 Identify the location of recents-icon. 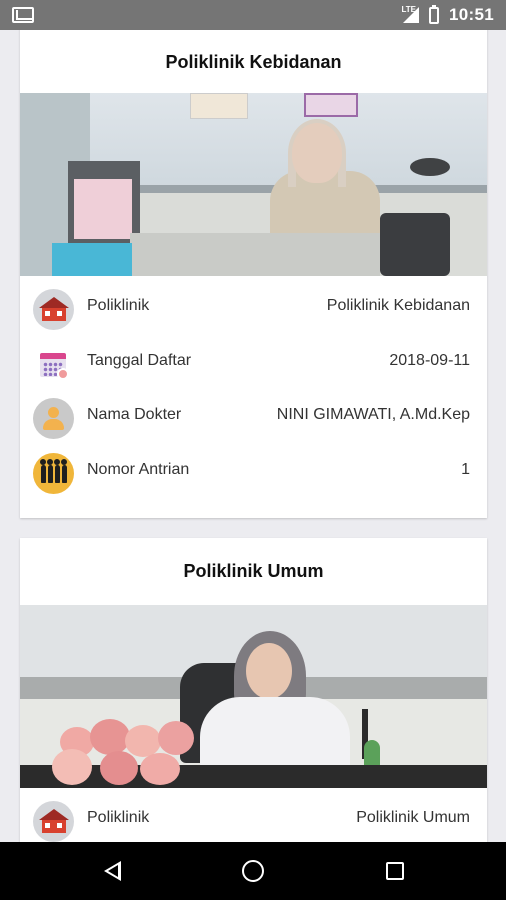
(395, 871).